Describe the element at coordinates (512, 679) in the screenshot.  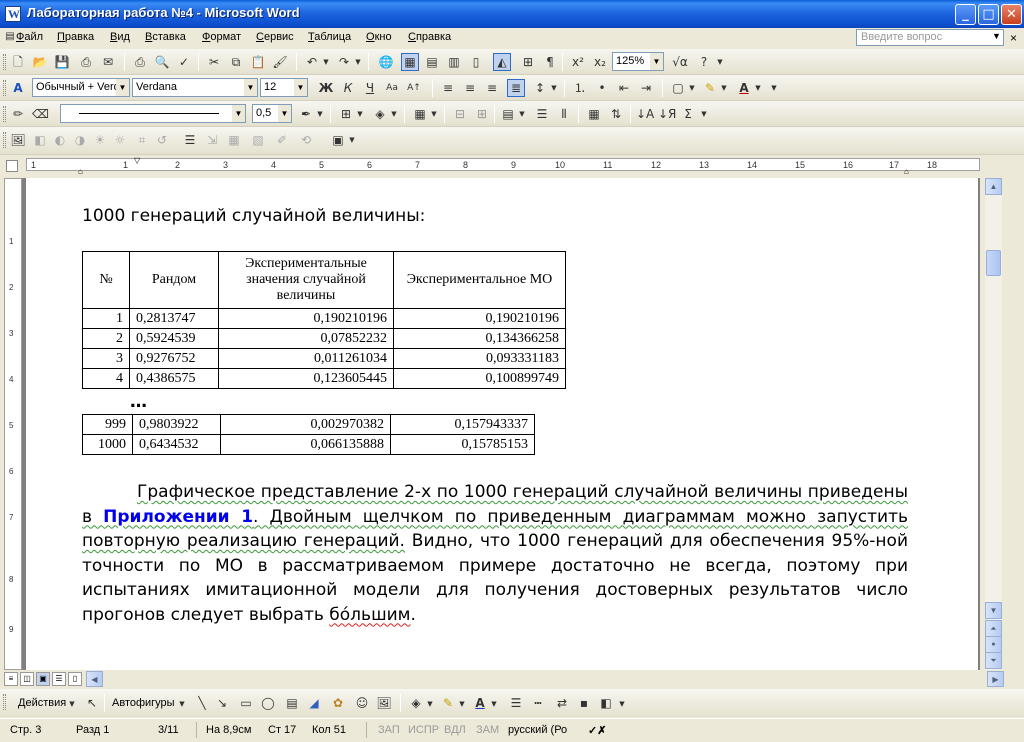
I see `horizontal-scrollbar: ≡ ◫ ▣ ☰ ▯ ◀ ▶` at that location.